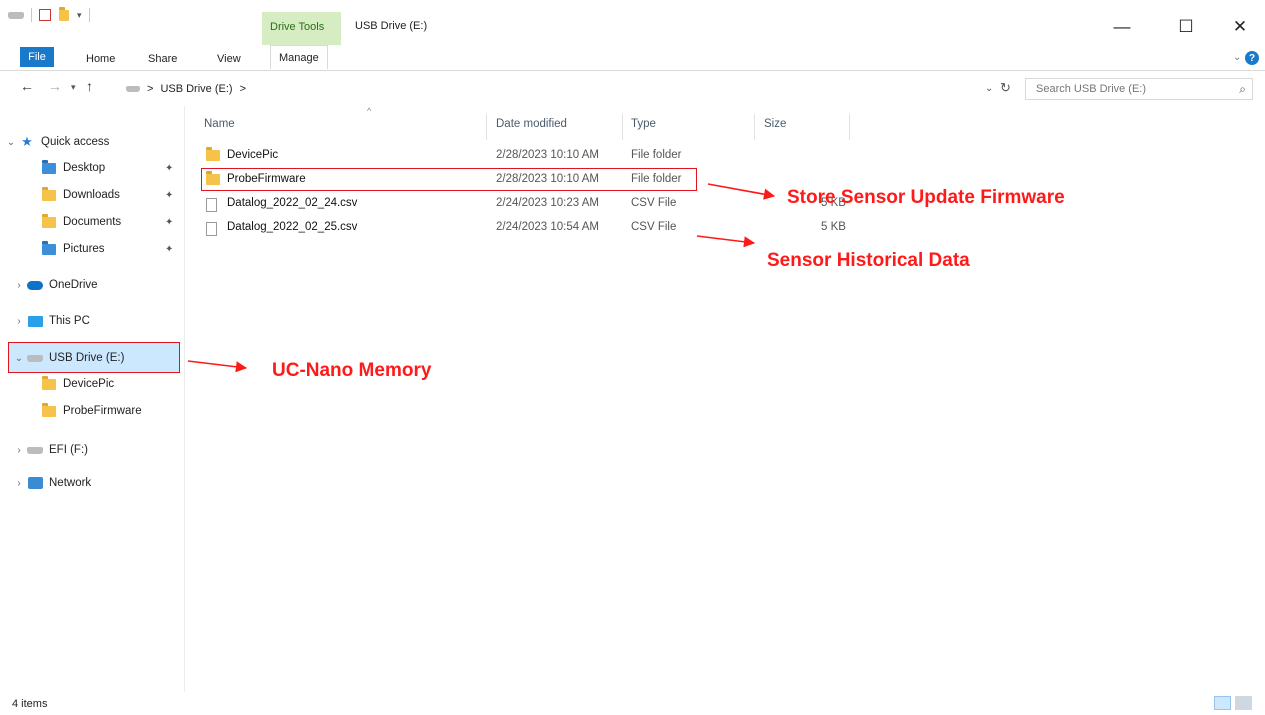 The image size is (1265, 715). Describe the element at coordinates (162, 59) in the screenshot. I see `tab-share: Share` at that location.